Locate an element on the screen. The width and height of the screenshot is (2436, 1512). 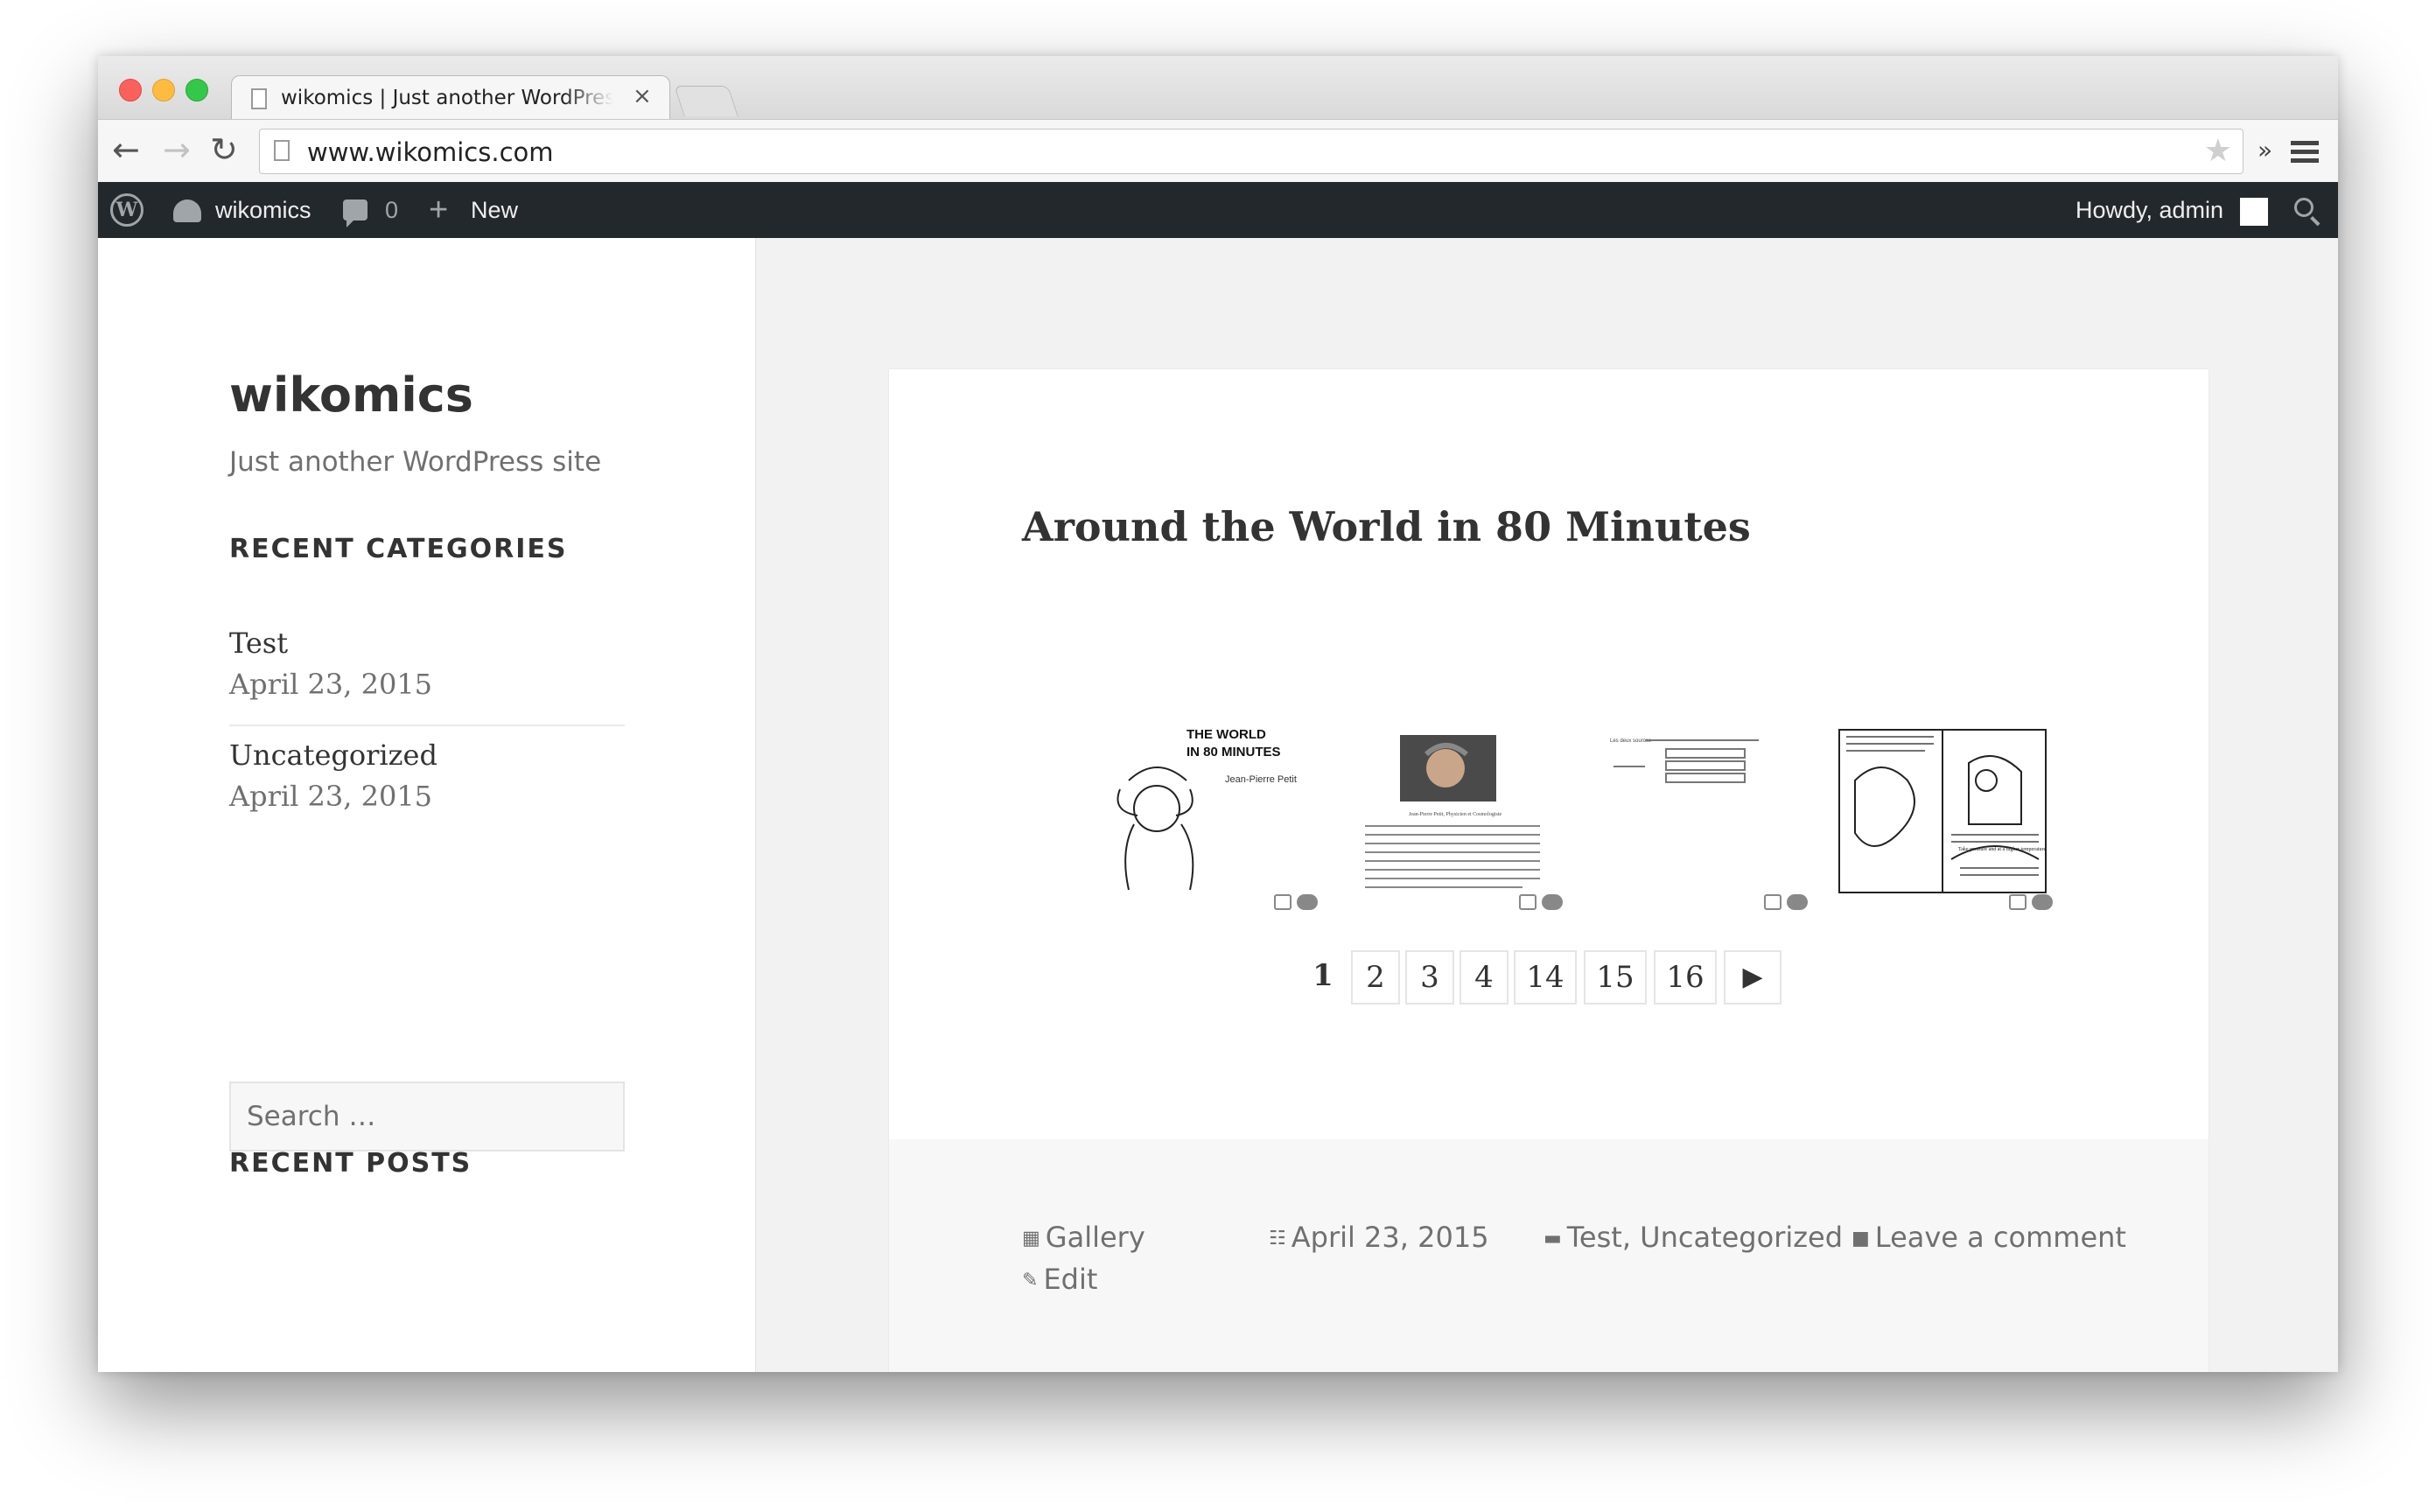
new-tab-button is located at coordinates (706, 101).